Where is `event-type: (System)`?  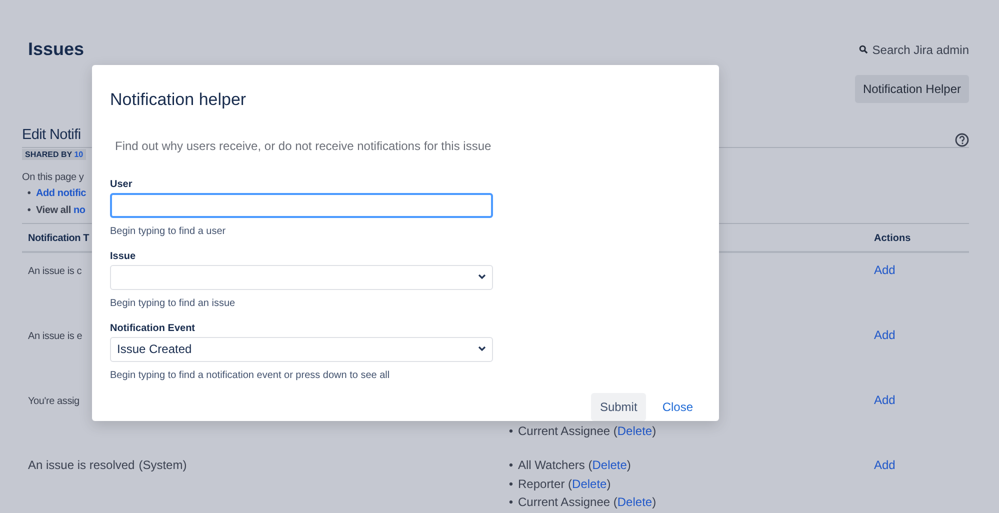
event-type: (System) is located at coordinates (162, 465).